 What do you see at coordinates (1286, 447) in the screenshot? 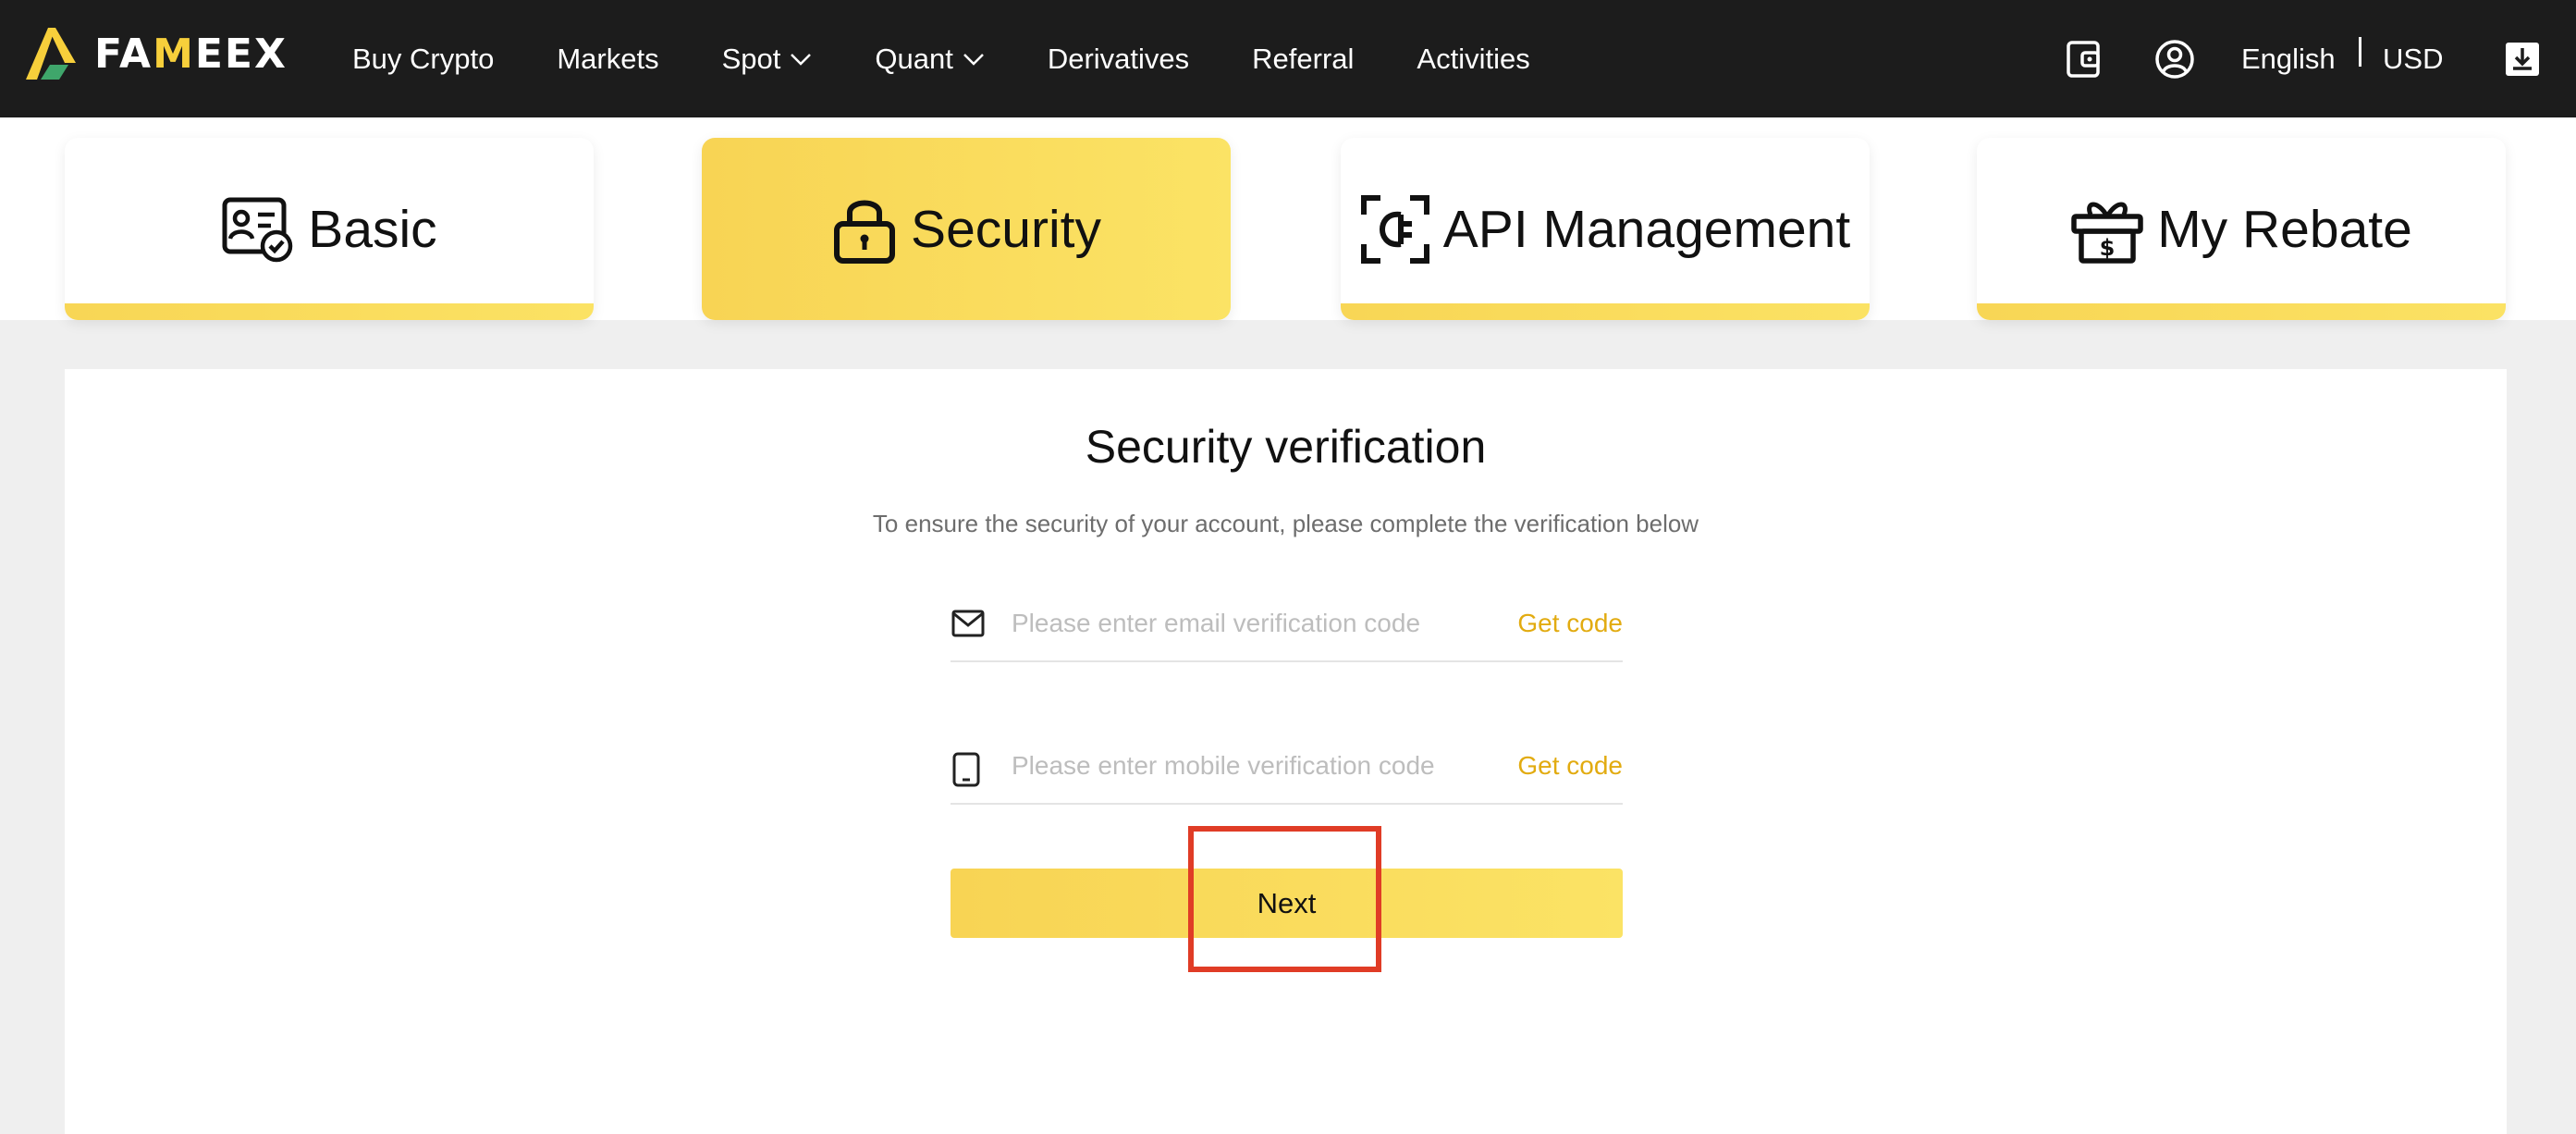
I see `page-title: Security verification` at bounding box center [1286, 447].